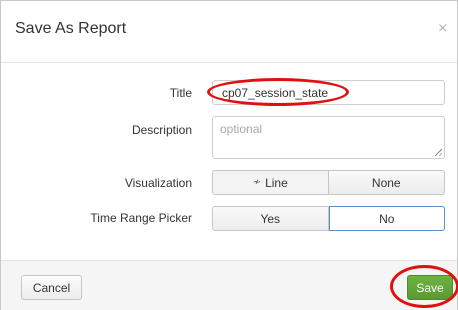 This screenshot has width=458, height=310. Describe the element at coordinates (51, 287) in the screenshot. I see `cancel-button: Cancel` at that location.